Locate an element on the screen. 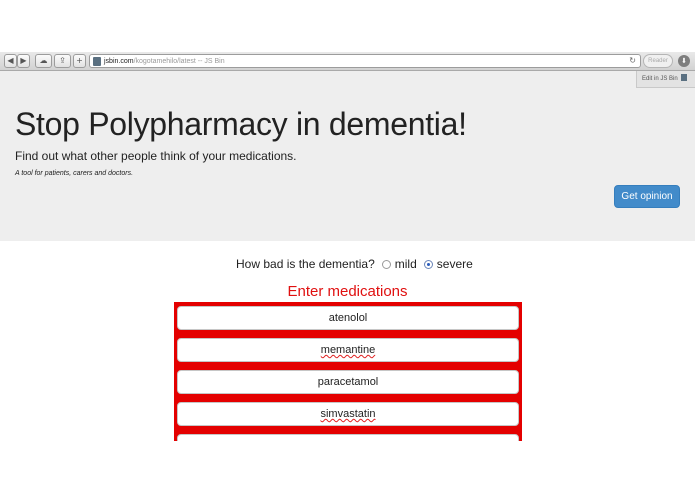 The width and height of the screenshot is (695, 494). medication-input: memantine is located at coordinates (348, 350).